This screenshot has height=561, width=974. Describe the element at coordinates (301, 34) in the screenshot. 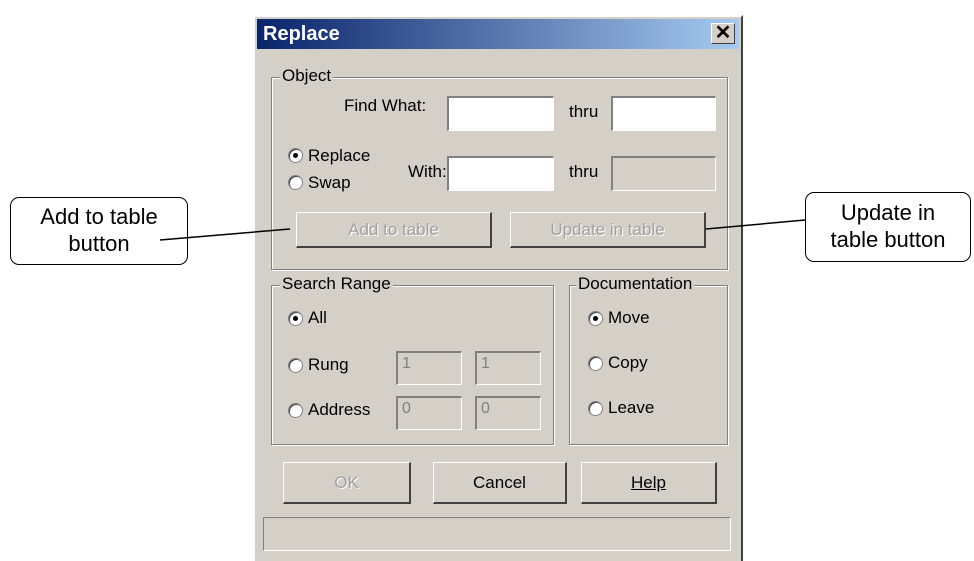

I see `dialog-title: Replace` at that location.